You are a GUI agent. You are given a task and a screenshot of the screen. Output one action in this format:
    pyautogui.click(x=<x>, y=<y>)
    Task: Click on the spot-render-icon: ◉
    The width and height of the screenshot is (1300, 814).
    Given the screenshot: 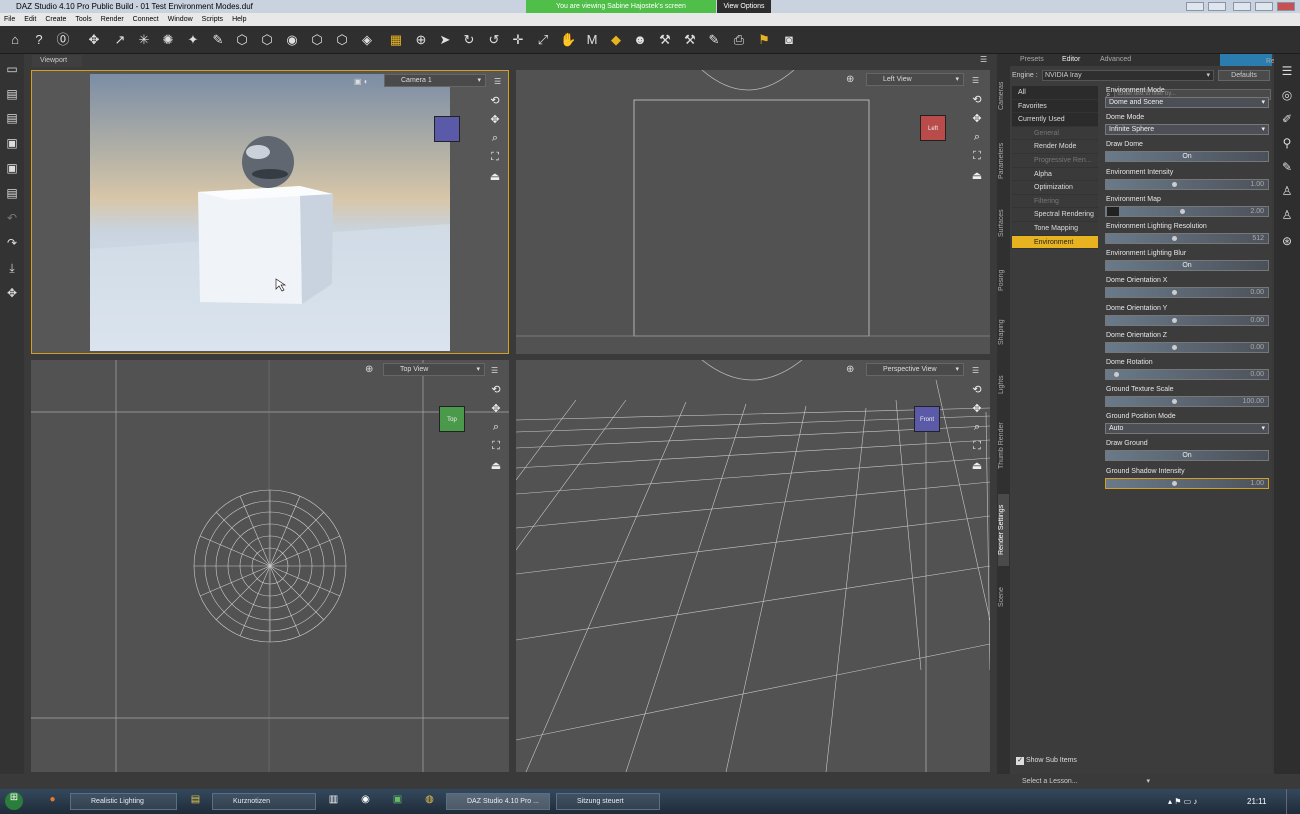 What is the action you would take?
    pyautogui.click(x=292, y=40)
    